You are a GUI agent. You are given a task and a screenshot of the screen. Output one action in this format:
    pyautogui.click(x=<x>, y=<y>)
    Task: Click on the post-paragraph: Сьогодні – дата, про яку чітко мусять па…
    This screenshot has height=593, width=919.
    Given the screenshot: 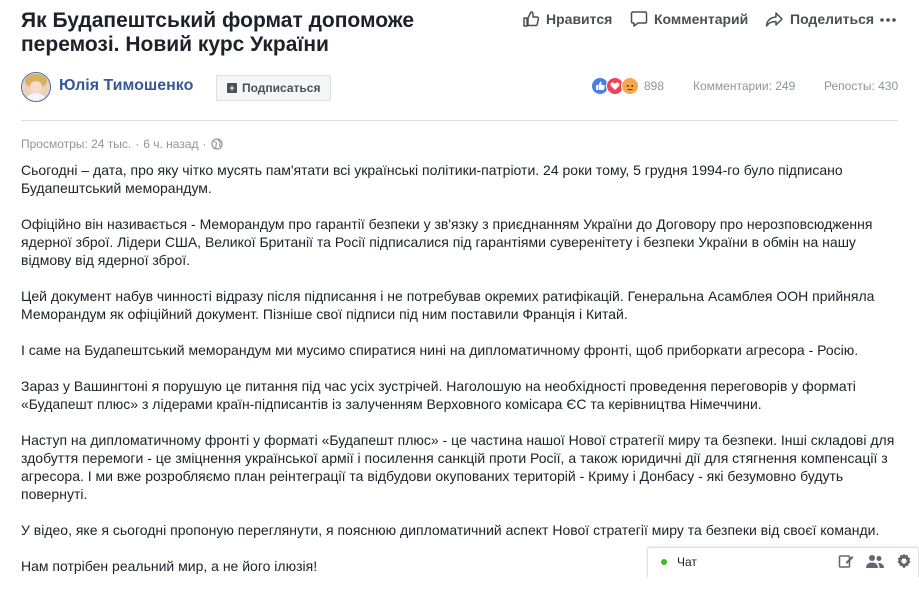 What is the action you would take?
    pyautogui.click(x=432, y=179)
    